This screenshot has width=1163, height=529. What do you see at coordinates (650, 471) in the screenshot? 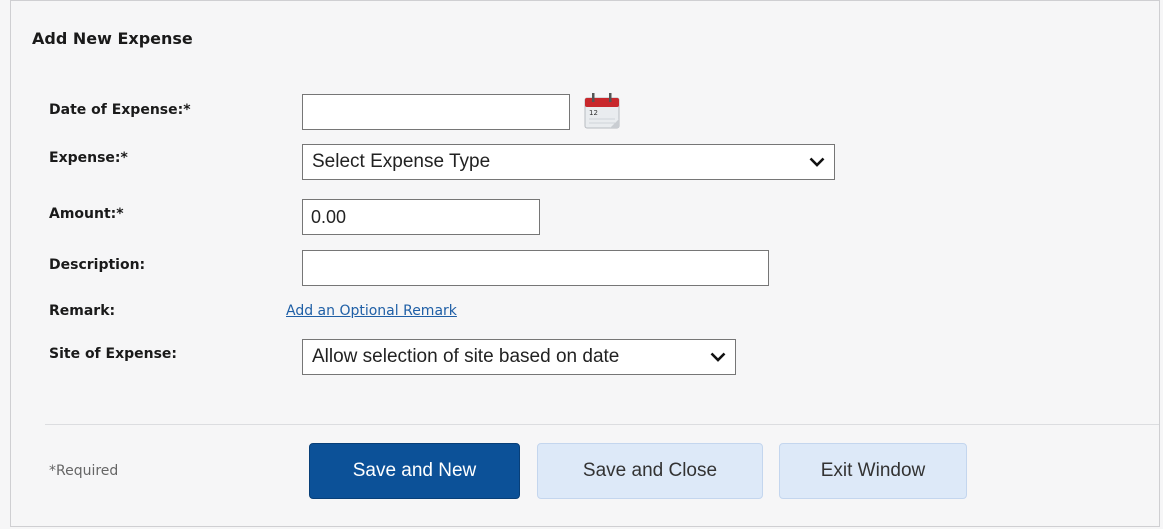
I see `save-and-close-button: Save and Close` at bounding box center [650, 471].